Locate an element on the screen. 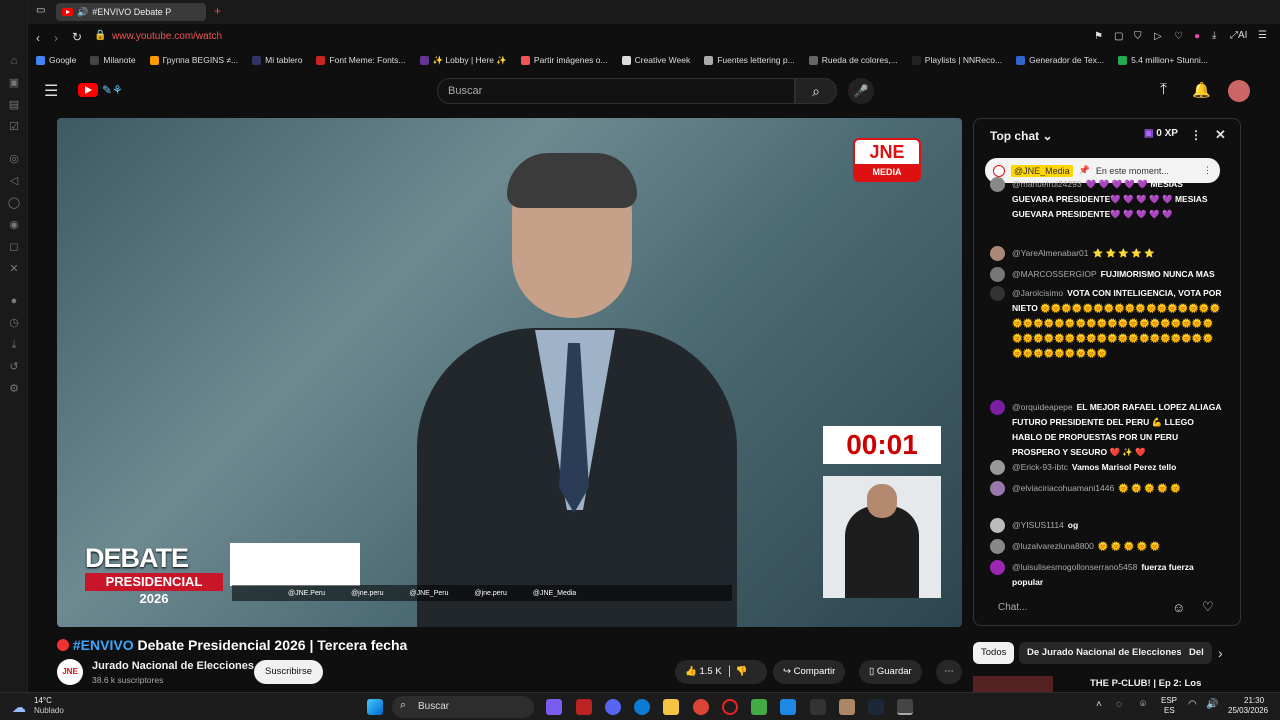  tab-menu-icon: ▭ is located at coordinates (40, 10).